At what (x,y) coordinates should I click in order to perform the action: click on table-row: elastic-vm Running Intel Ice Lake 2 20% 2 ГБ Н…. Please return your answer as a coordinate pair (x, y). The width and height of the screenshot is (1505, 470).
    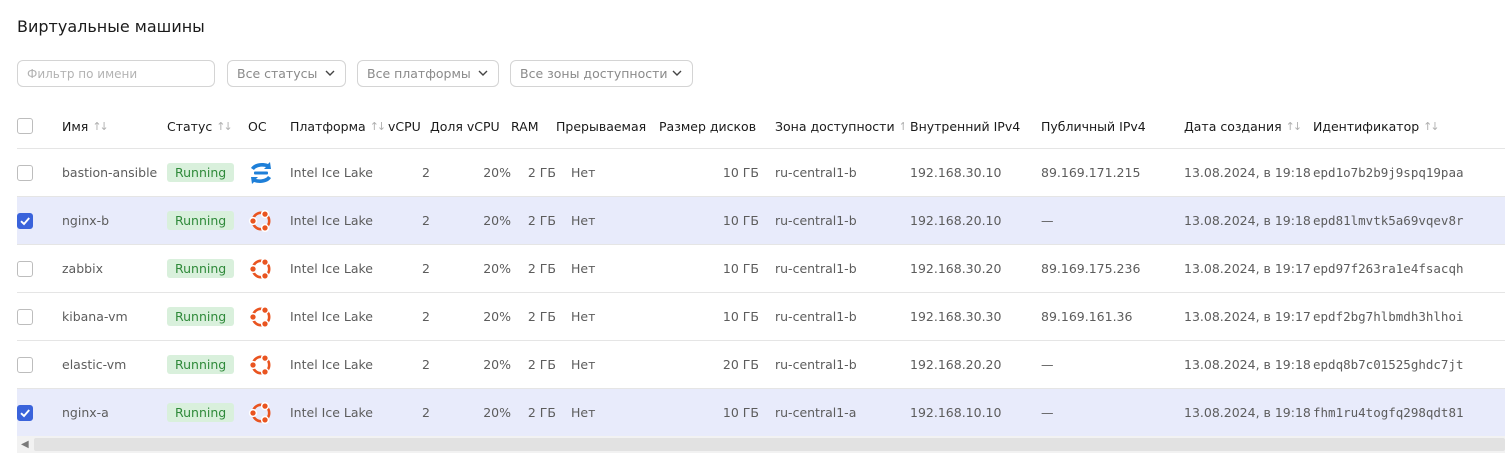
    Looking at the image, I should click on (761, 364).